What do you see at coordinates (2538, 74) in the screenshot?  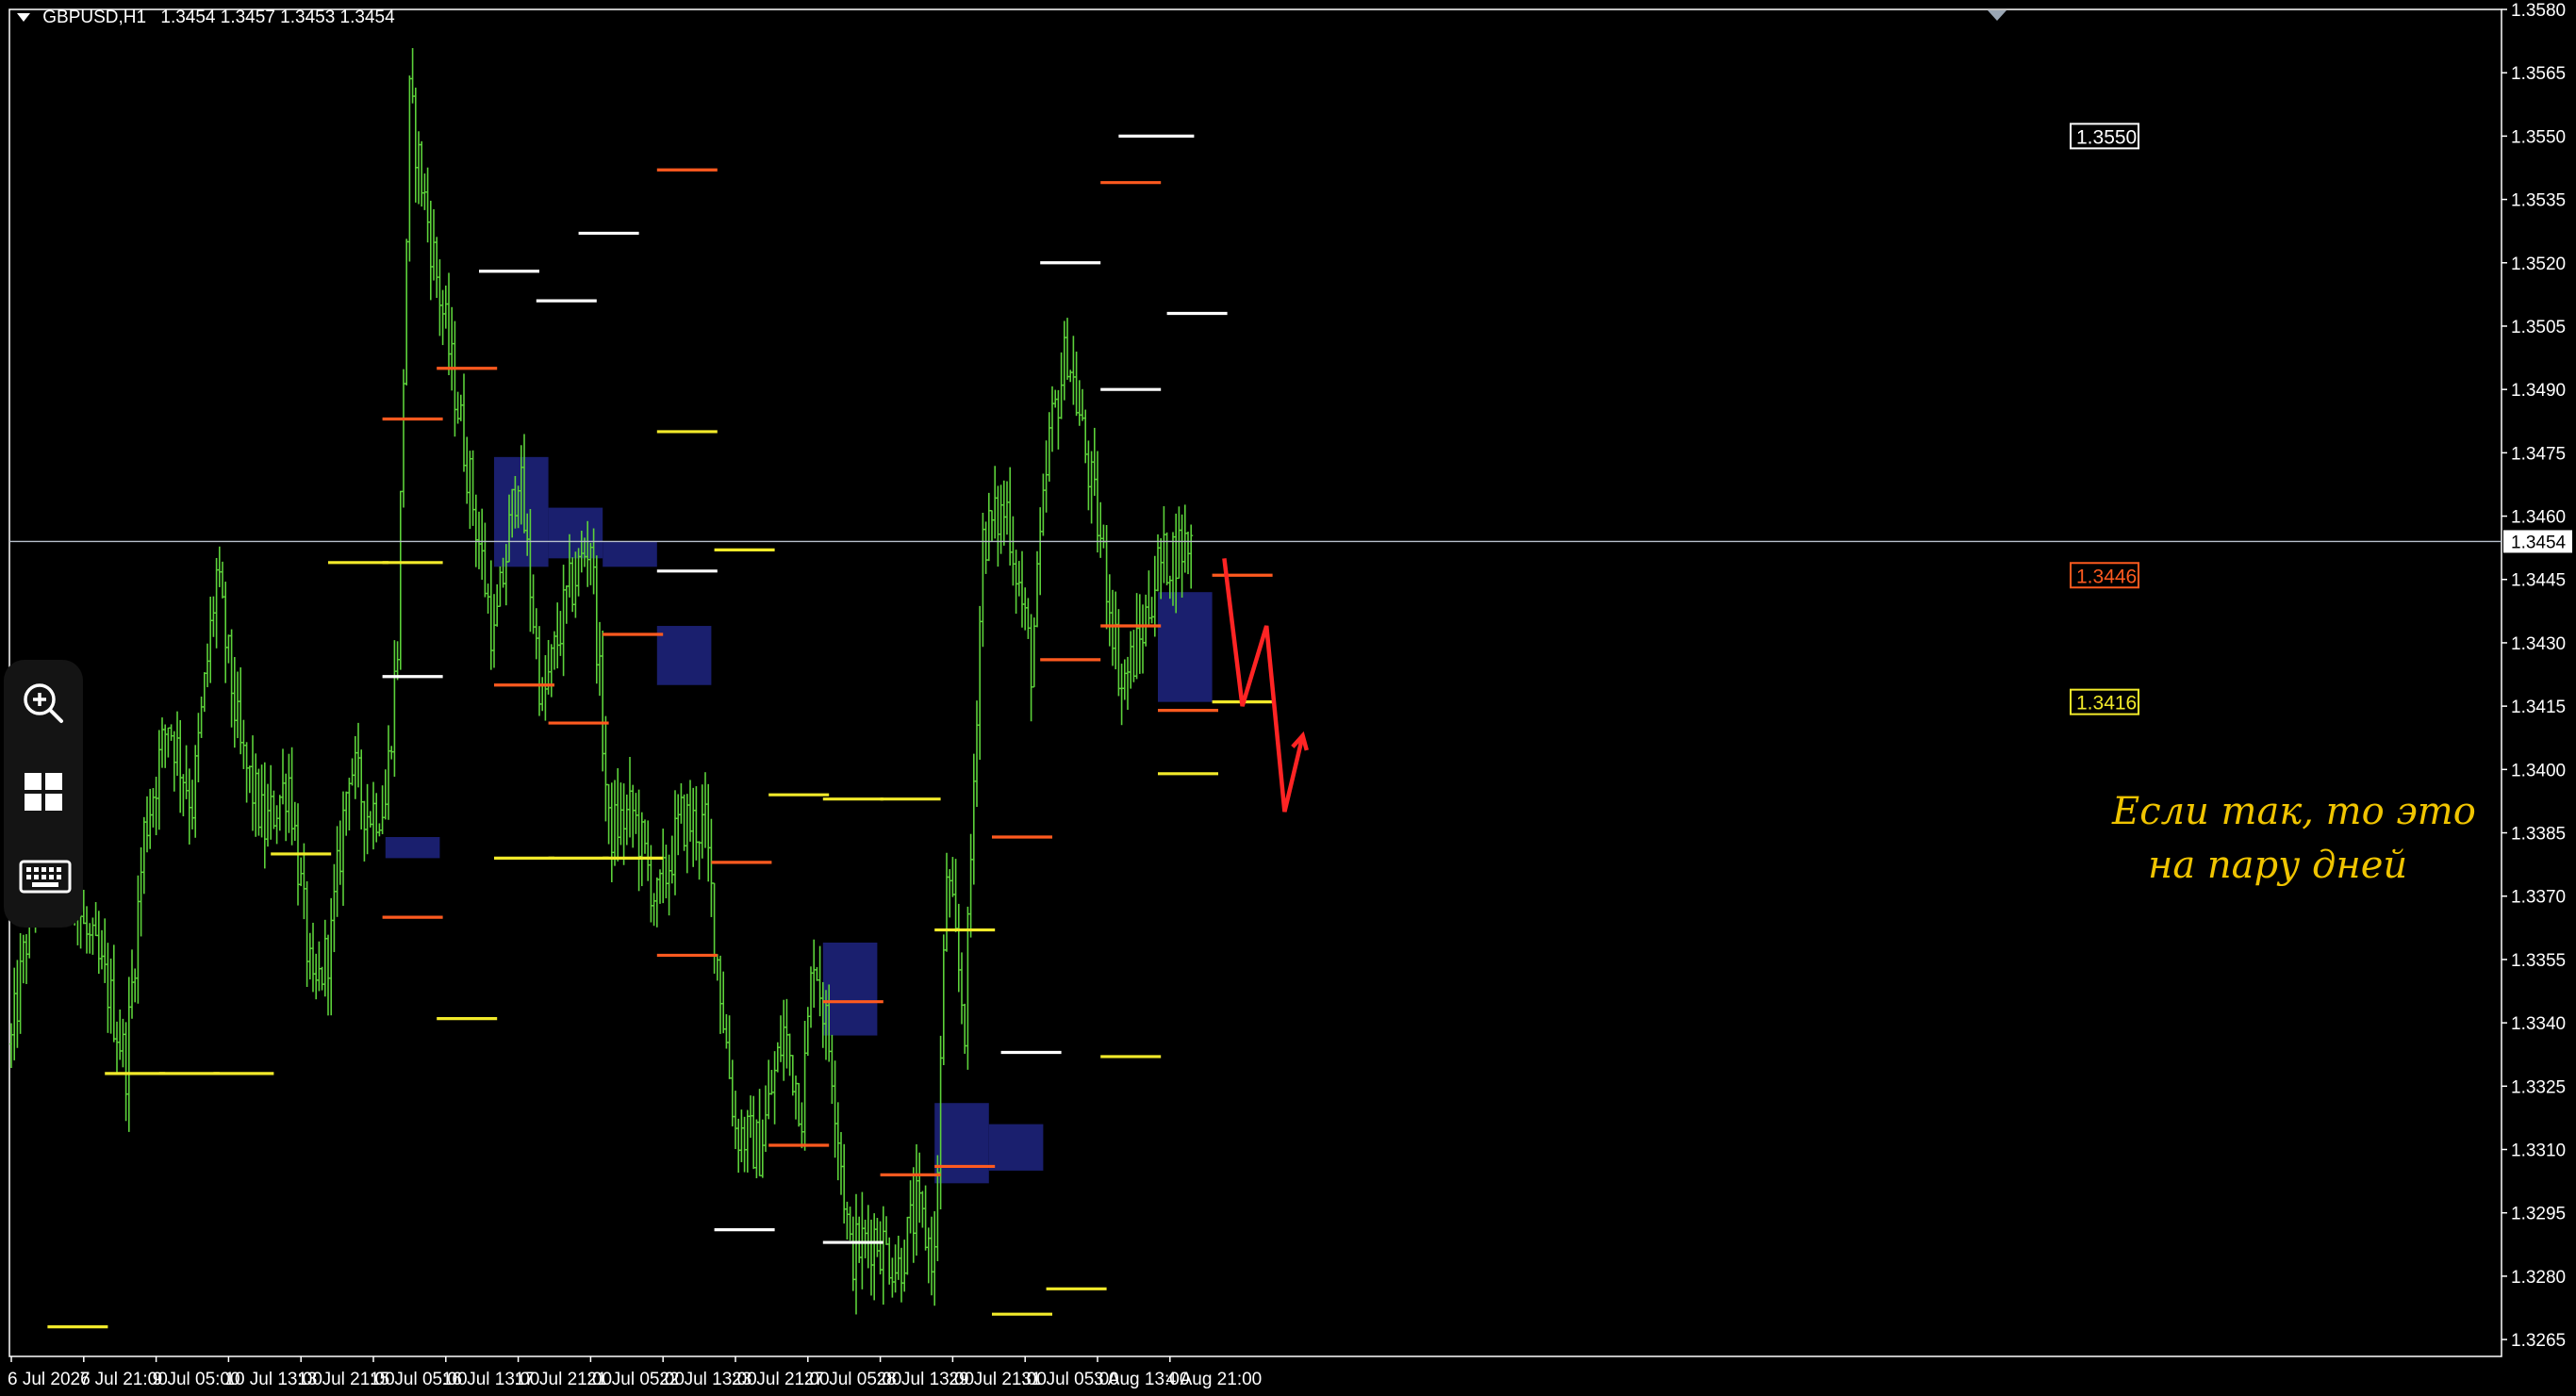 I see `y-tick-label: 1.3565` at bounding box center [2538, 74].